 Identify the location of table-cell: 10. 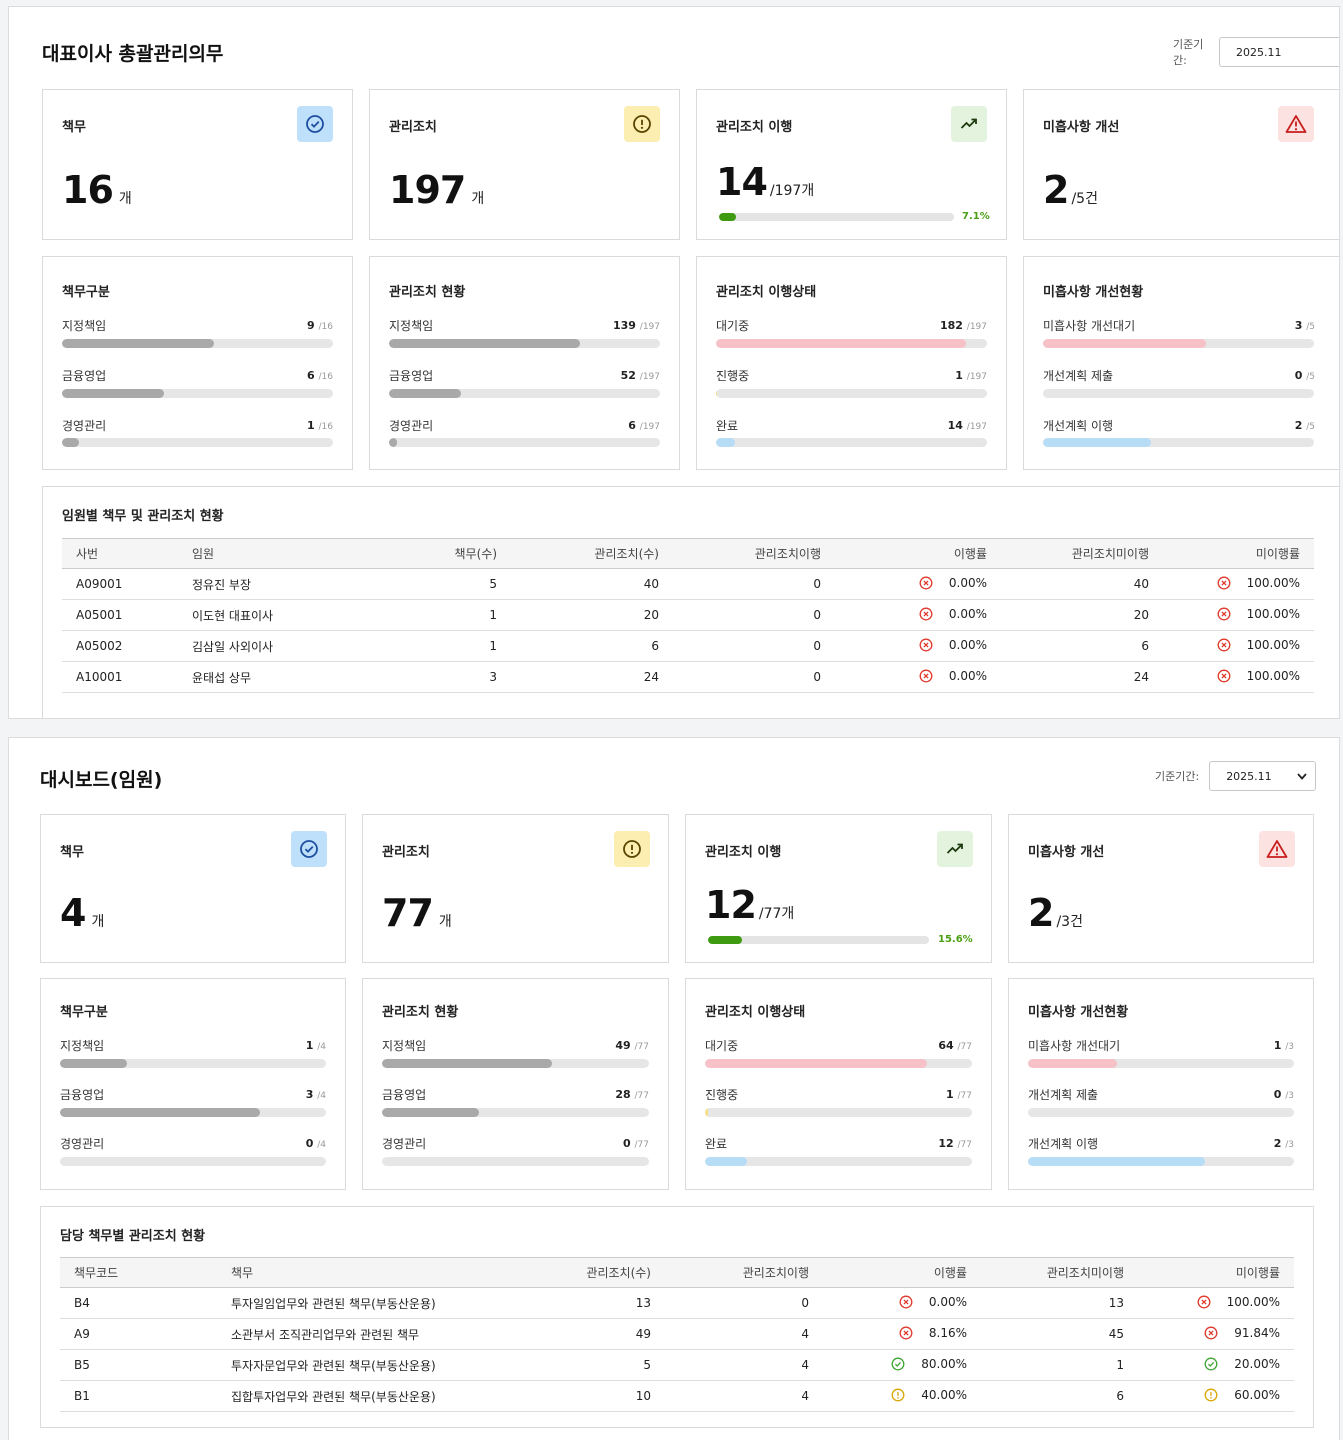
(601, 1396).